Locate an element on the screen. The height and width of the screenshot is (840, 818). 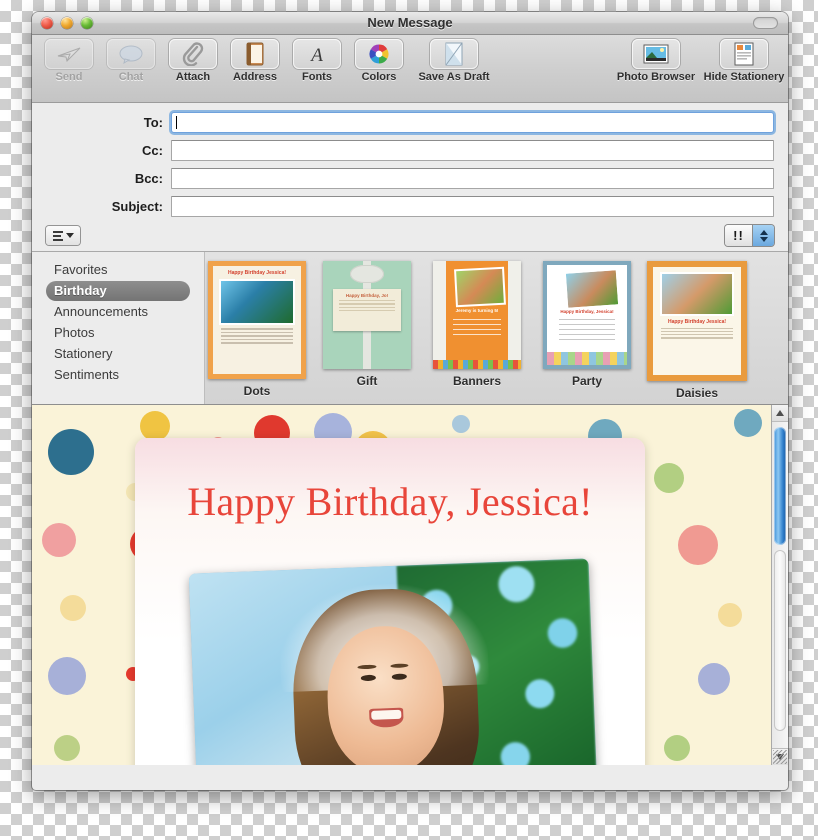
chevron-down-icon is located at coordinates (69, 235).